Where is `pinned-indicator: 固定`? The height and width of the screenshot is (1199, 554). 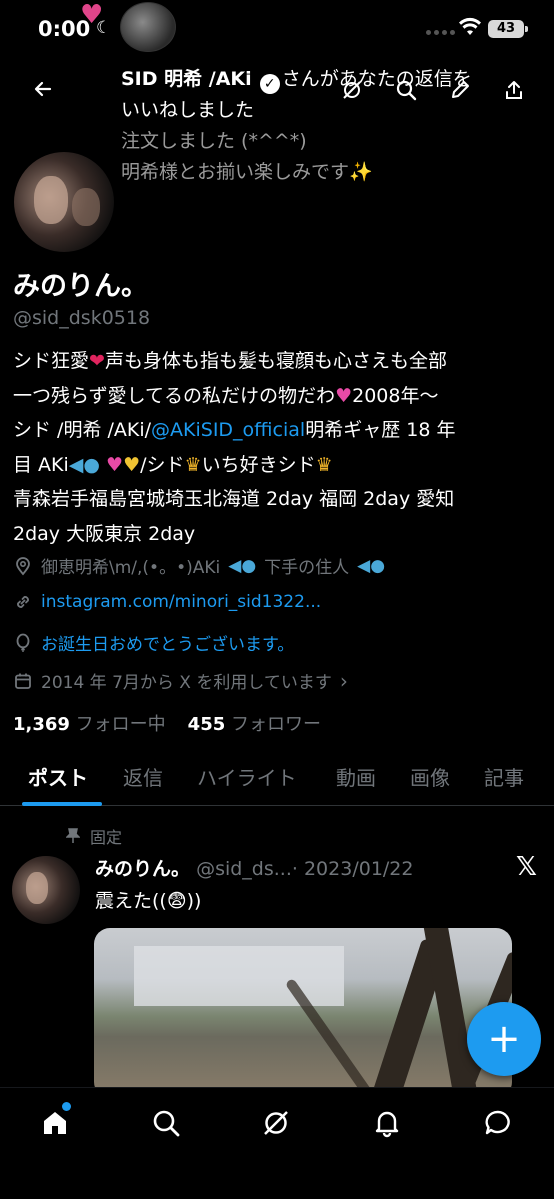
pinned-indicator: 固定 is located at coordinates (94, 836).